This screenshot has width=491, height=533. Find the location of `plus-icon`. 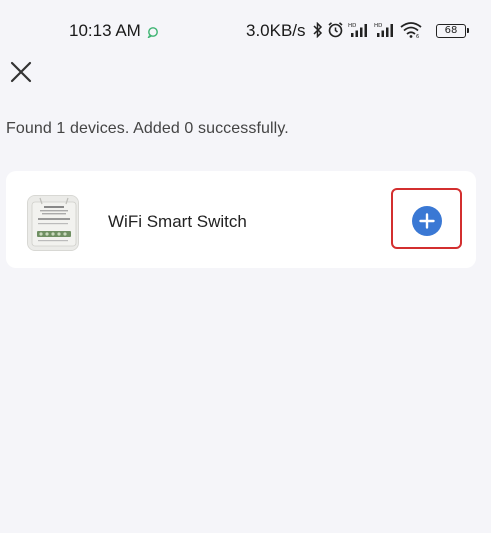

plus-icon is located at coordinates (427, 221).